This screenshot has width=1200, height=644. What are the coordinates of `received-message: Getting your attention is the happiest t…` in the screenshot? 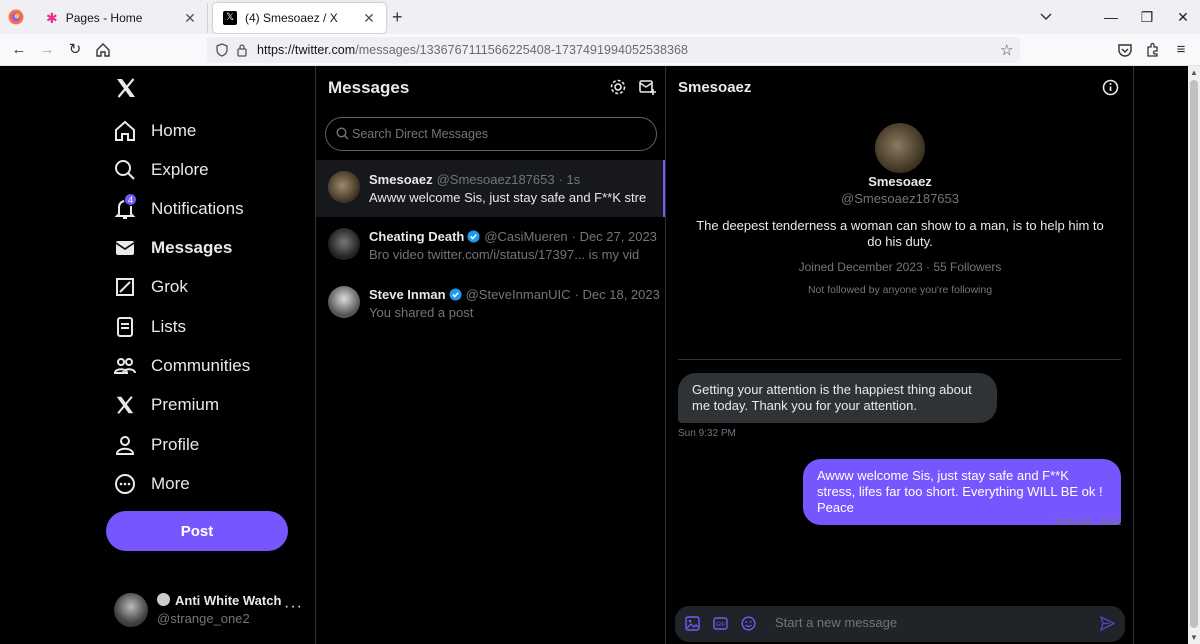 It's located at (837, 398).